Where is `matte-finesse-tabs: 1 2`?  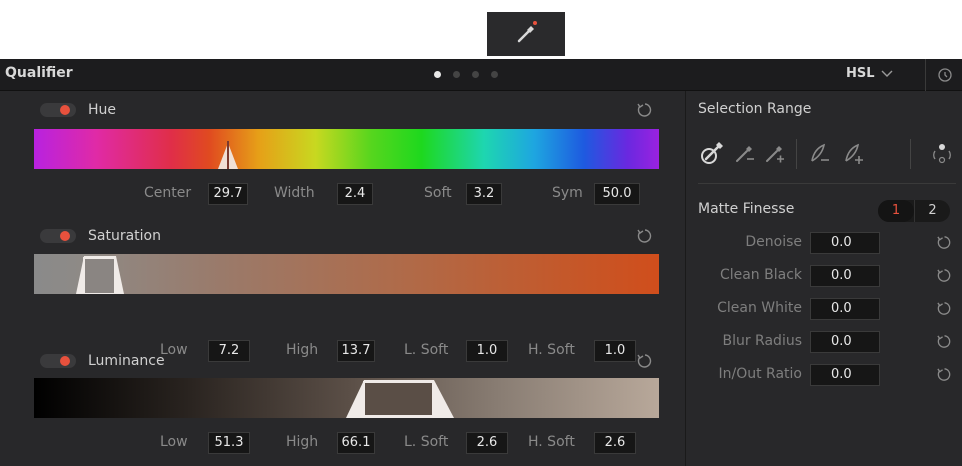 matte-finesse-tabs: 1 2 is located at coordinates (914, 211).